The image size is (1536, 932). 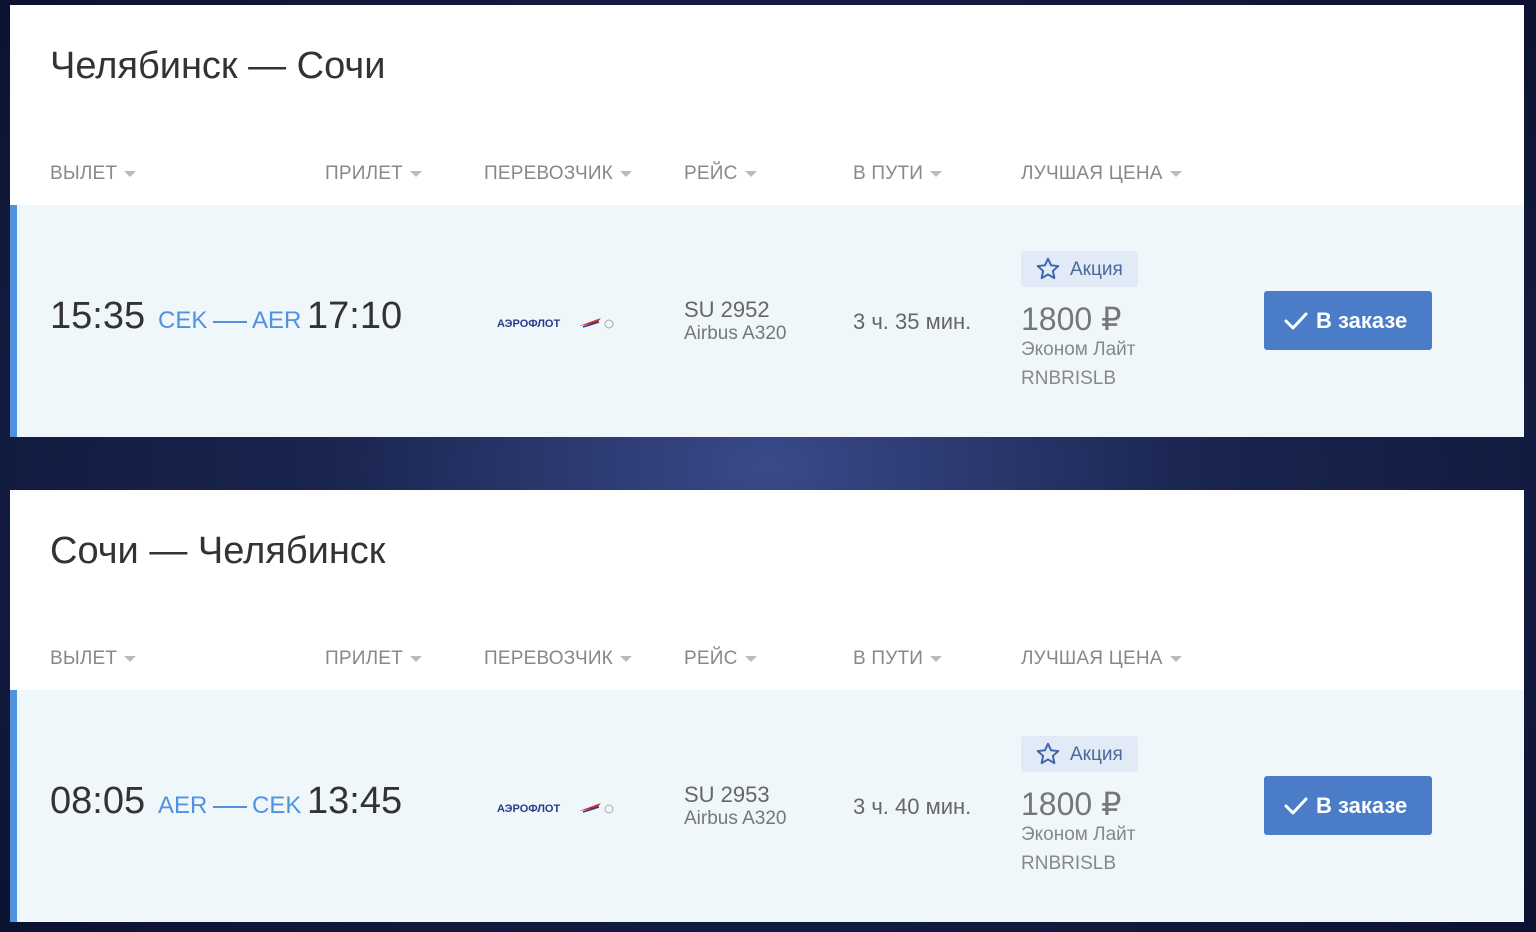 What do you see at coordinates (218, 66) in the screenshot?
I see `route-title: Челябинск — Сочи` at bounding box center [218, 66].